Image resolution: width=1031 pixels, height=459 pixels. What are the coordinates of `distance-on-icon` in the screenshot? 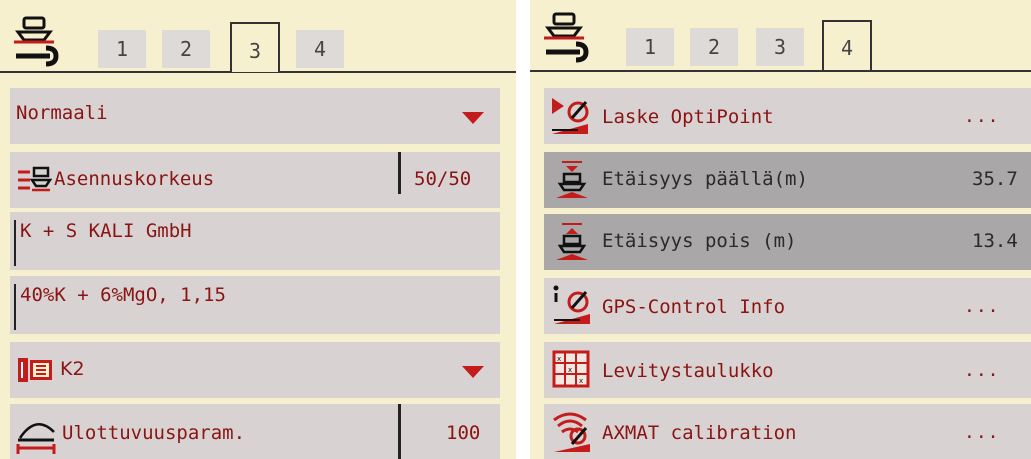 It's located at (572, 179).